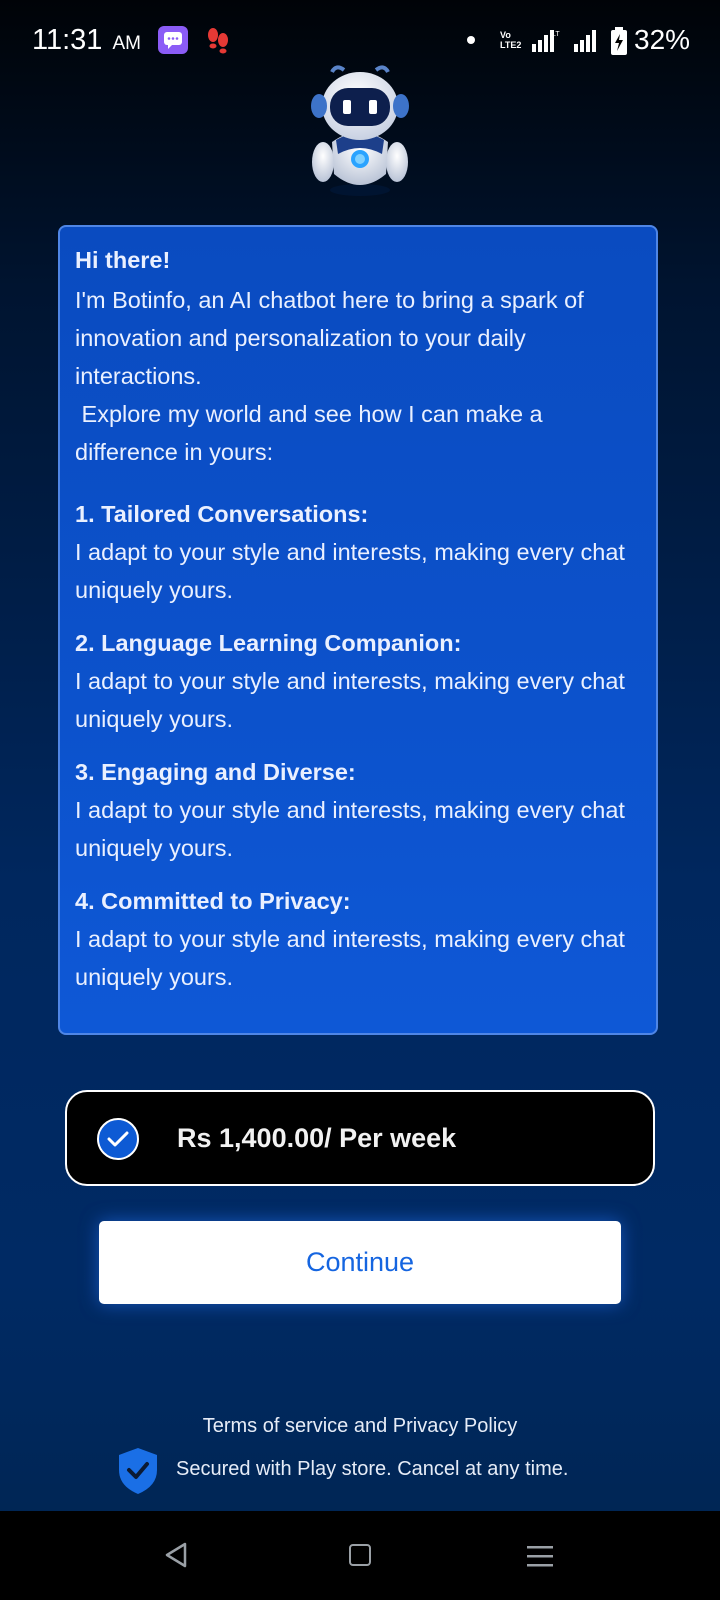 This screenshot has width=720, height=1600. What do you see at coordinates (213, 901) in the screenshot?
I see `feature-title: 4. Committed to Privacy:` at bounding box center [213, 901].